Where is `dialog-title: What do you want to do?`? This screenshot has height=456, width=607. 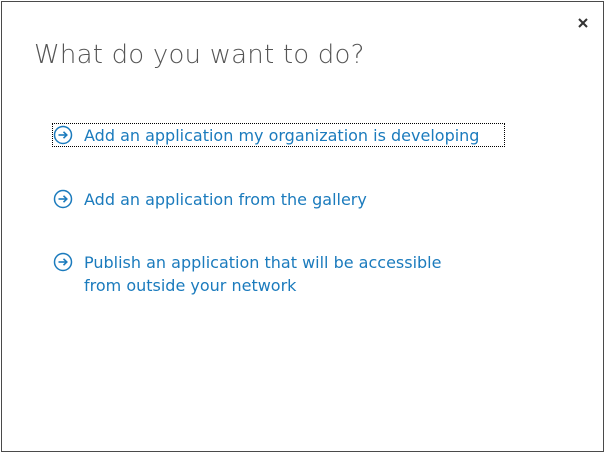 dialog-title: What do you want to do? is located at coordinates (199, 55).